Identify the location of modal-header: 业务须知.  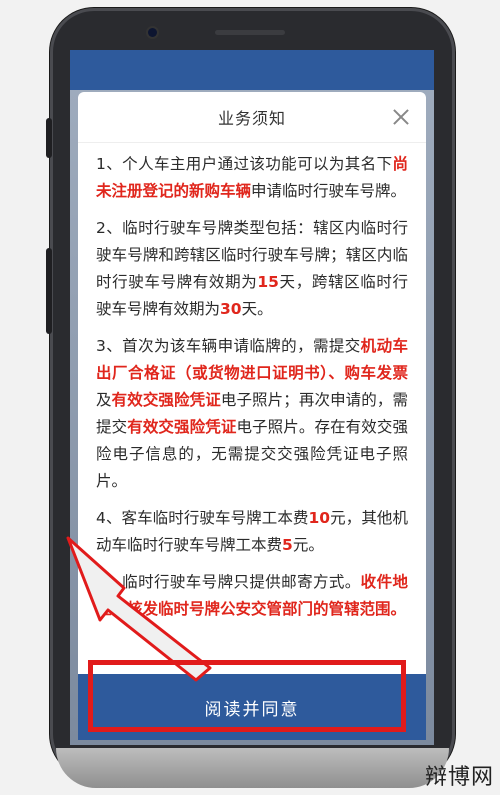
(252, 117).